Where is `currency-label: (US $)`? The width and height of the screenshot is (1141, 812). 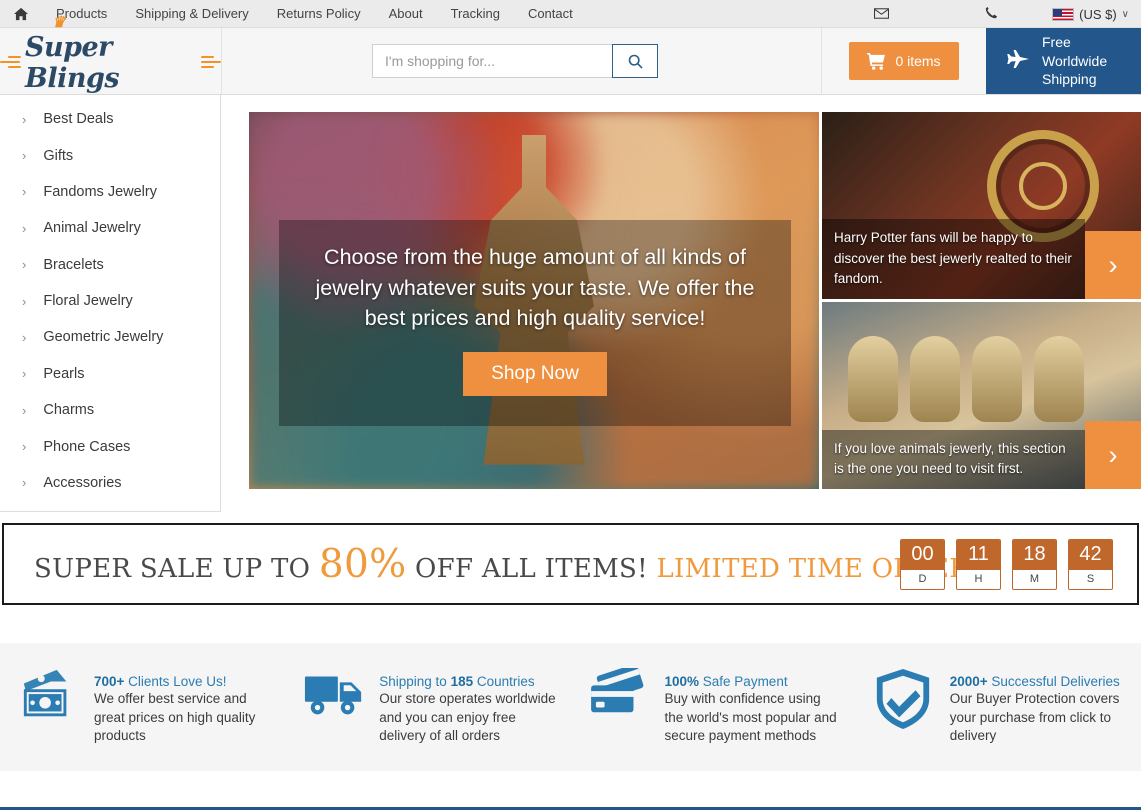 currency-label: (US $) is located at coordinates (1098, 14).